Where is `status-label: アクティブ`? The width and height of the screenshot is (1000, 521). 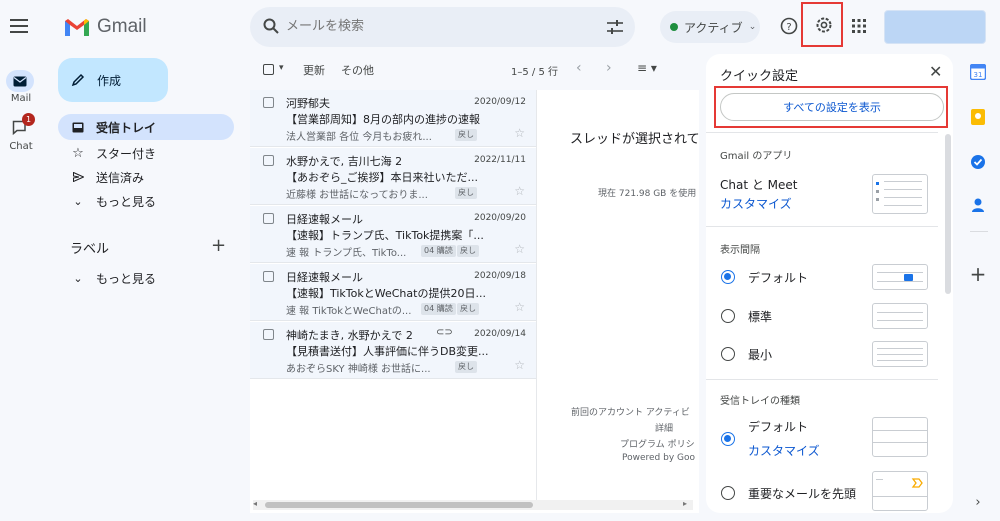 status-label: アクティブ is located at coordinates (713, 27).